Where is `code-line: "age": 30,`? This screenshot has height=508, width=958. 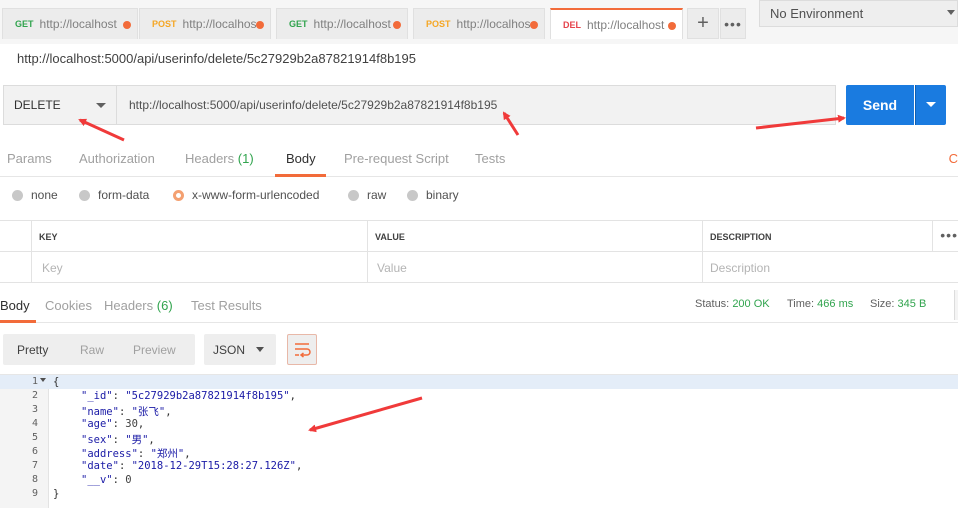 code-line: "age": 30, is located at coordinates (113, 424).